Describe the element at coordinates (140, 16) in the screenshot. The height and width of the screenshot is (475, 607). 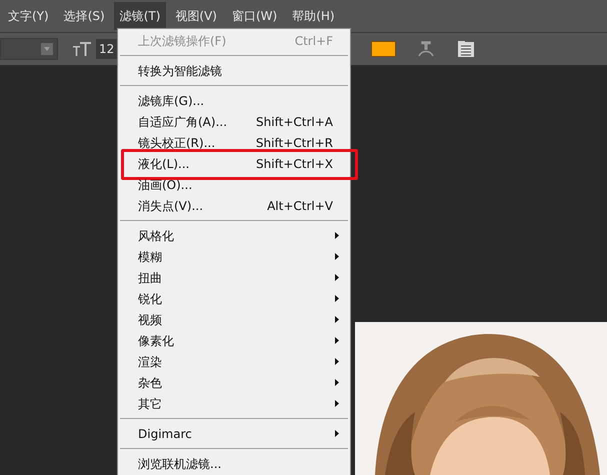
I see `menu-item: 滤镜(T)` at that location.